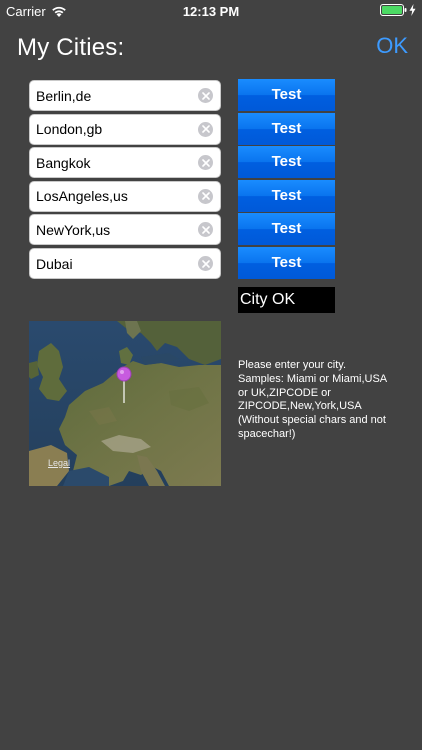 This screenshot has width=422, height=750. What do you see at coordinates (124, 374) in the screenshot?
I see `map-pin-icon` at bounding box center [124, 374].